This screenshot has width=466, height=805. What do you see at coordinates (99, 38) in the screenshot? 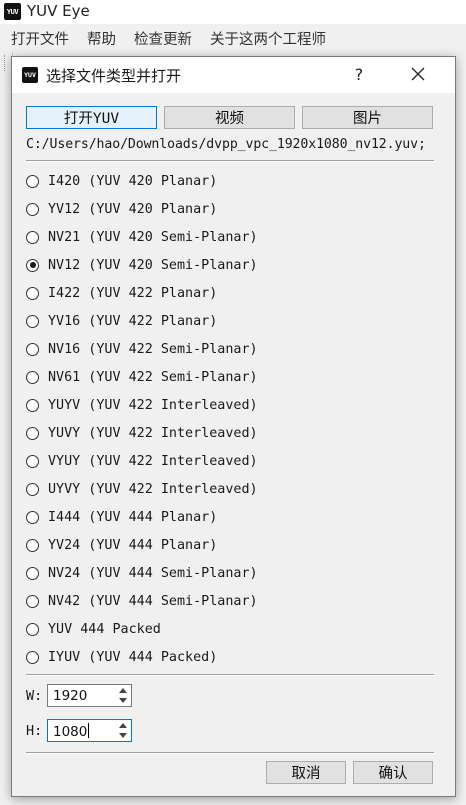
I see `menu-help: 帮助` at bounding box center [99, 38].